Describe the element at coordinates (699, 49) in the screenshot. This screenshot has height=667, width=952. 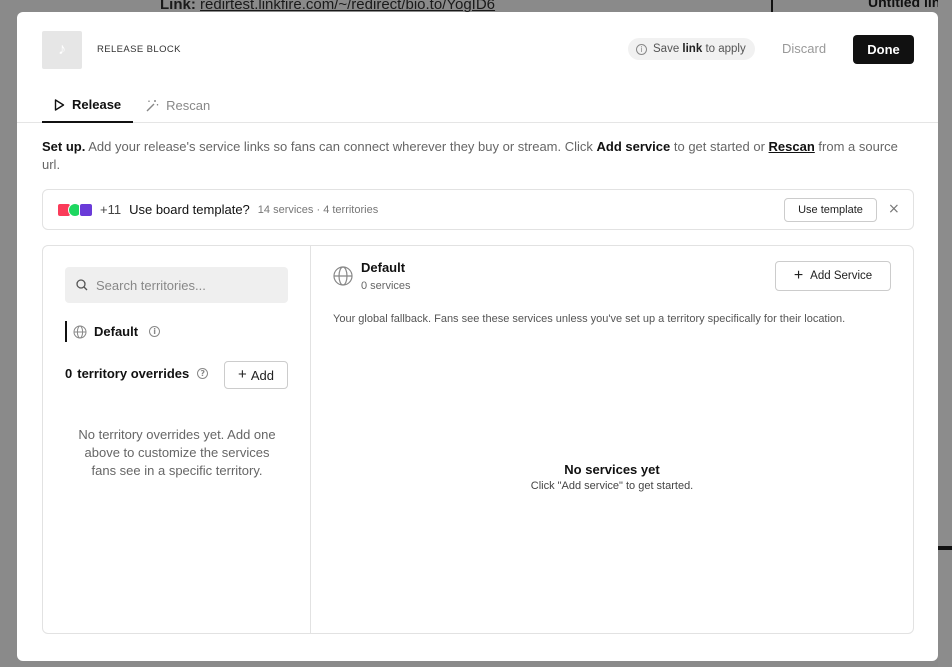
I see `save-hint-text: Save link to apply` at that location.